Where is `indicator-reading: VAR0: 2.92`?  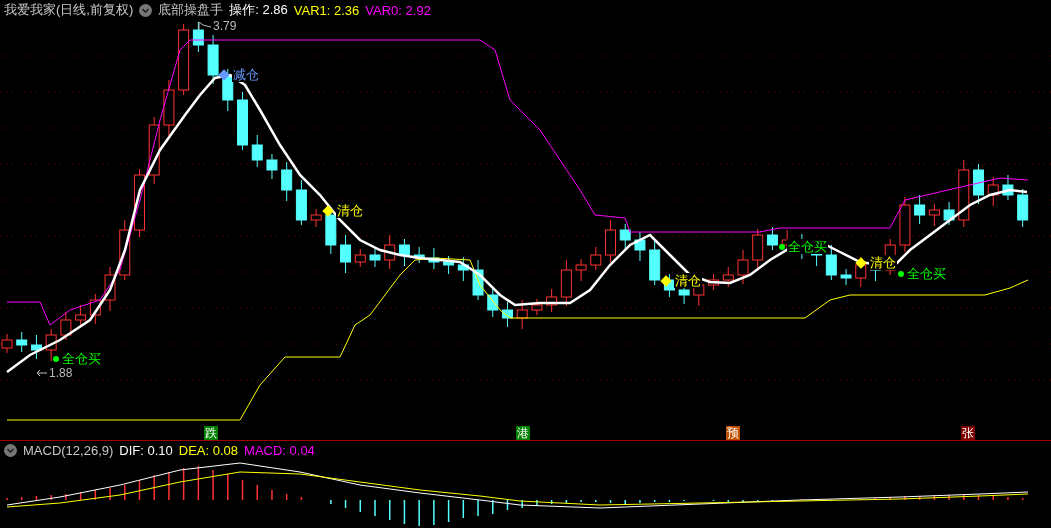
indicator-reading: VAR0: 2.92 is located at coordinates (398, 10).